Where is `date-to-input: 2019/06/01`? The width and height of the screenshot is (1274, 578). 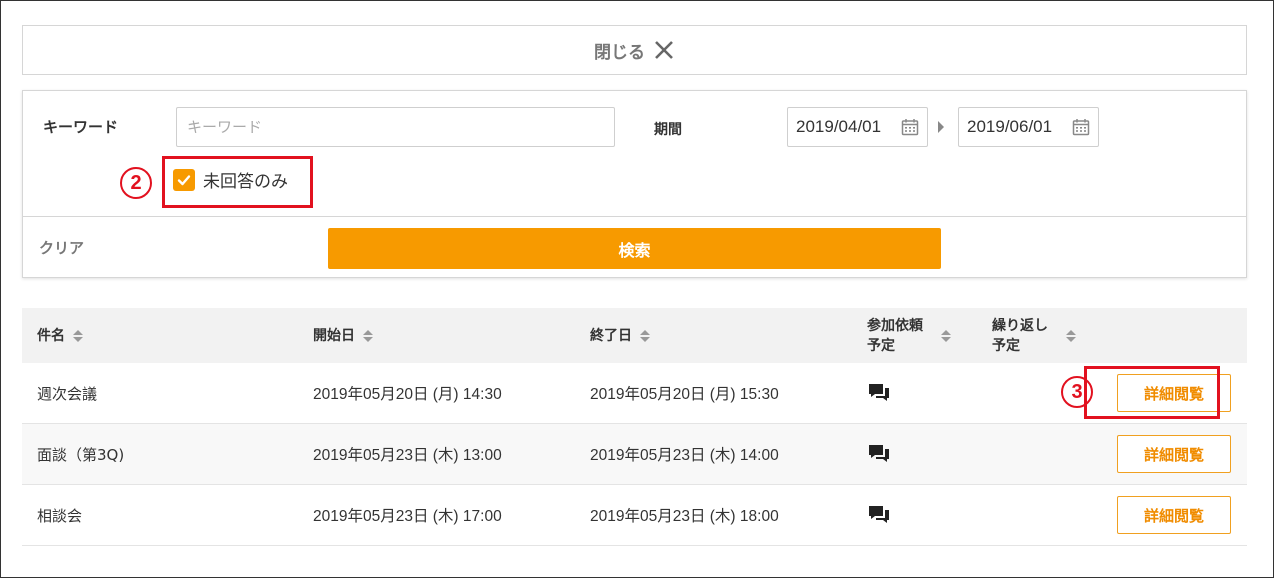 date-to-input: 2019/06/01 is located at coordinates (1028, 127).